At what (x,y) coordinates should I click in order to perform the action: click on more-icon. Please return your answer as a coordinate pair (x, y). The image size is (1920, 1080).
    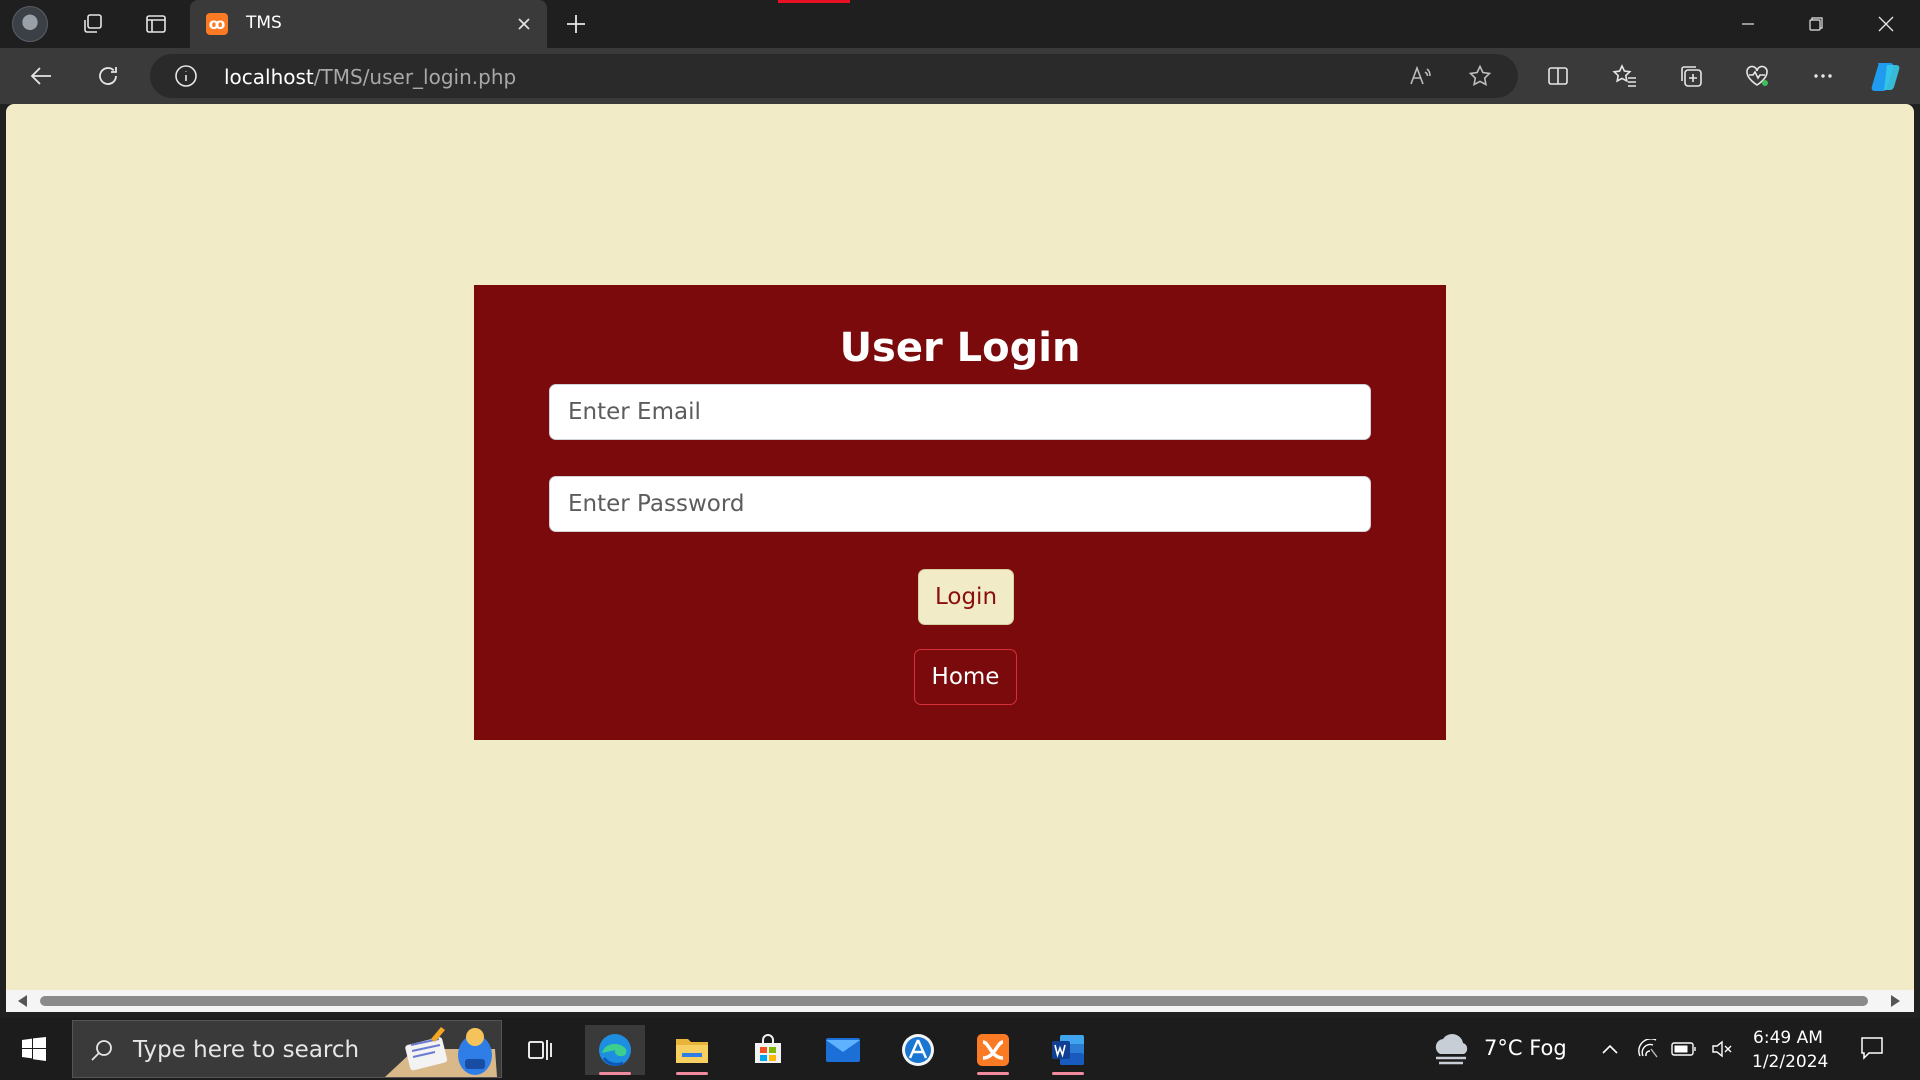
    Looking at the image, I should click on (1823, 76).